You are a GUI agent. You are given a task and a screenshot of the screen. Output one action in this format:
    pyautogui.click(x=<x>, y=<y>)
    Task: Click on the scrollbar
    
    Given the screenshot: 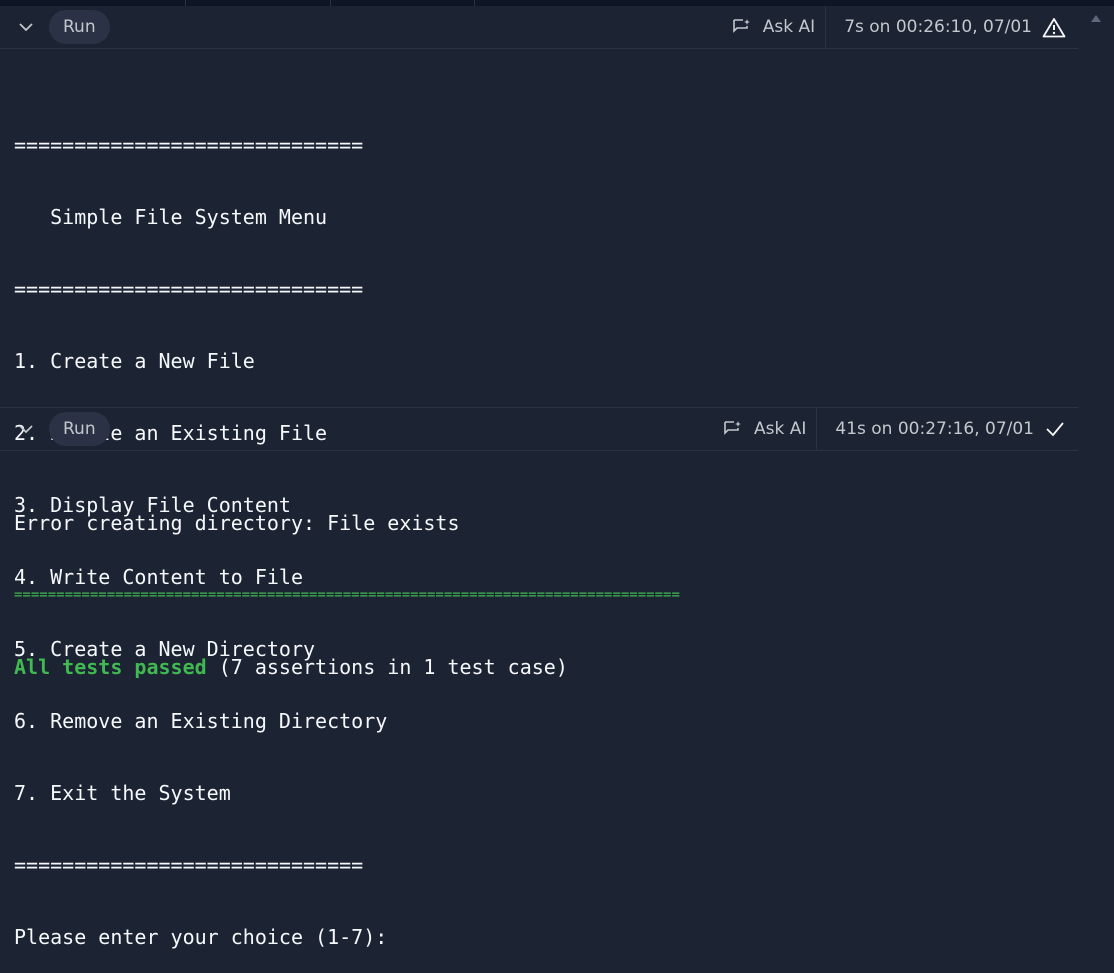 What is the action you would take?
    pyautogui.click(x=1096, y=295)
    